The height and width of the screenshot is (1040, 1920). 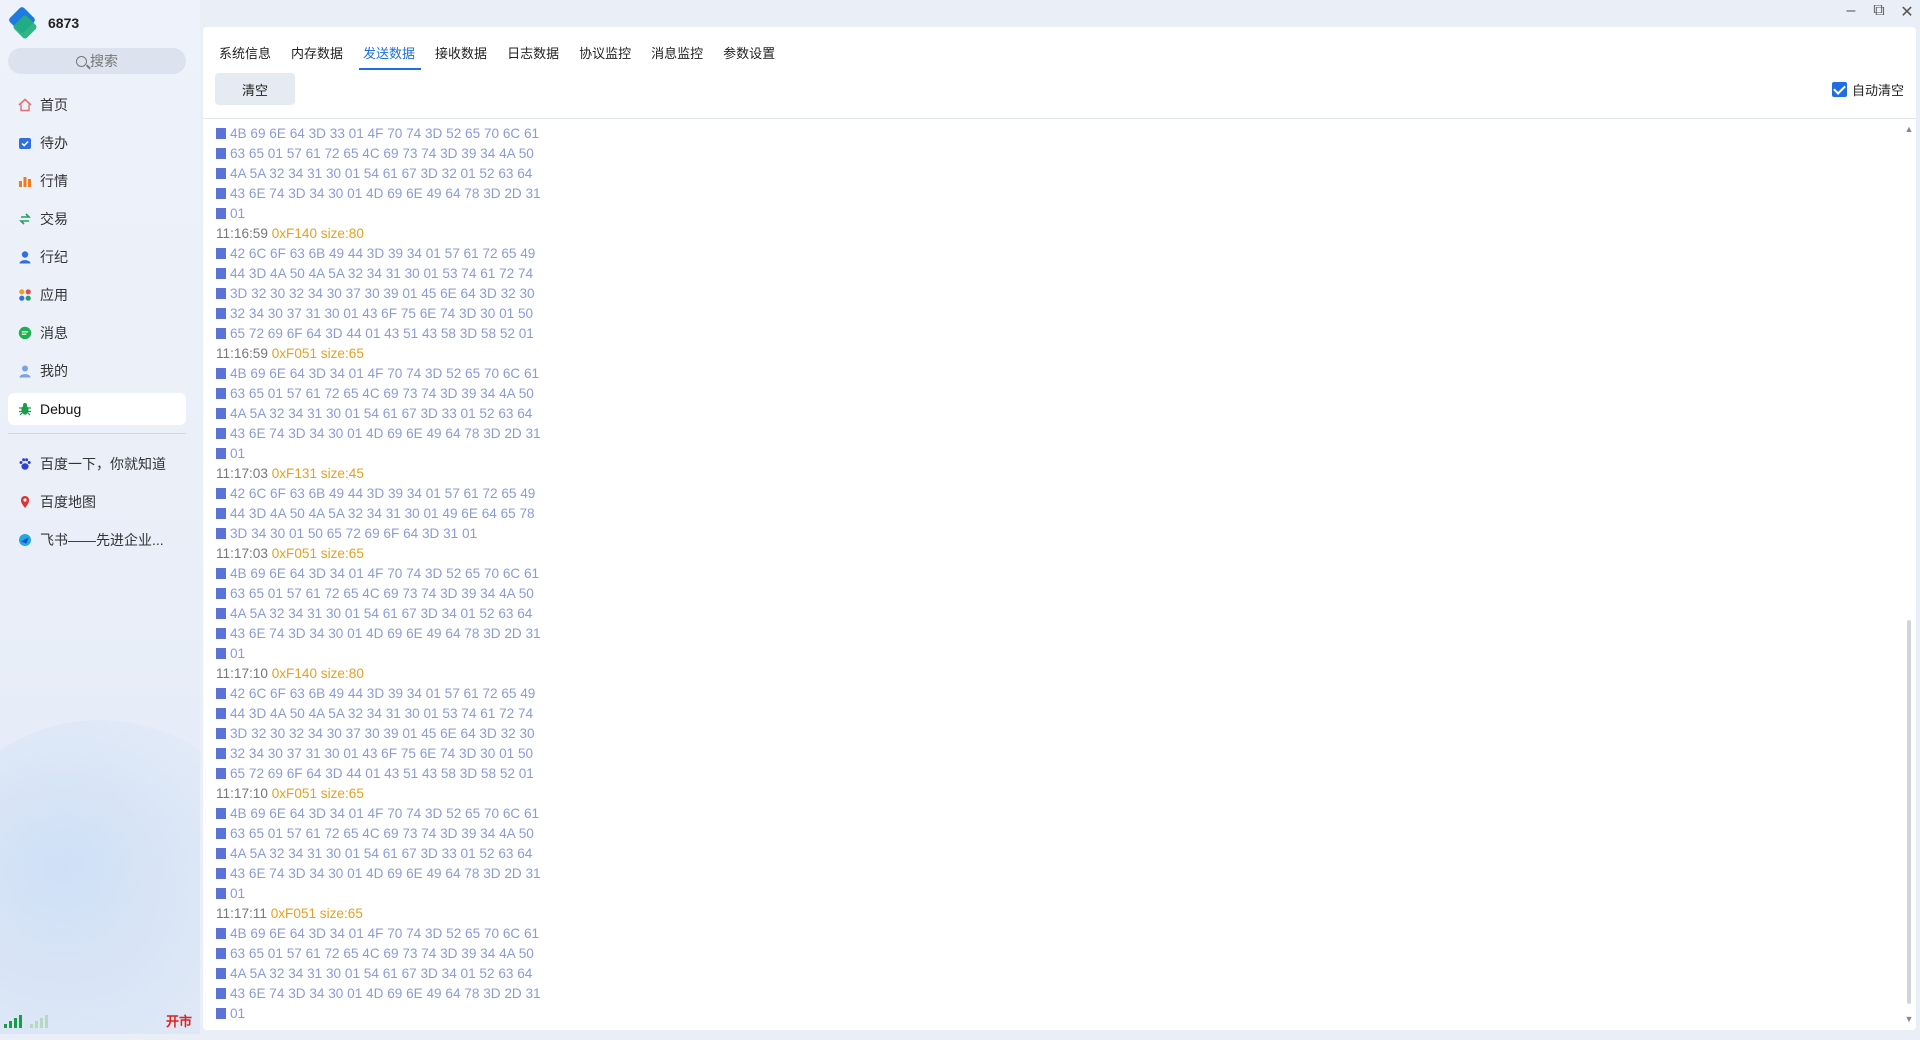 What do you see at coordinates (97, 409) in the screenshot?
I see `sidebar-item-debug: Debug` at bounding box center [97, 409].